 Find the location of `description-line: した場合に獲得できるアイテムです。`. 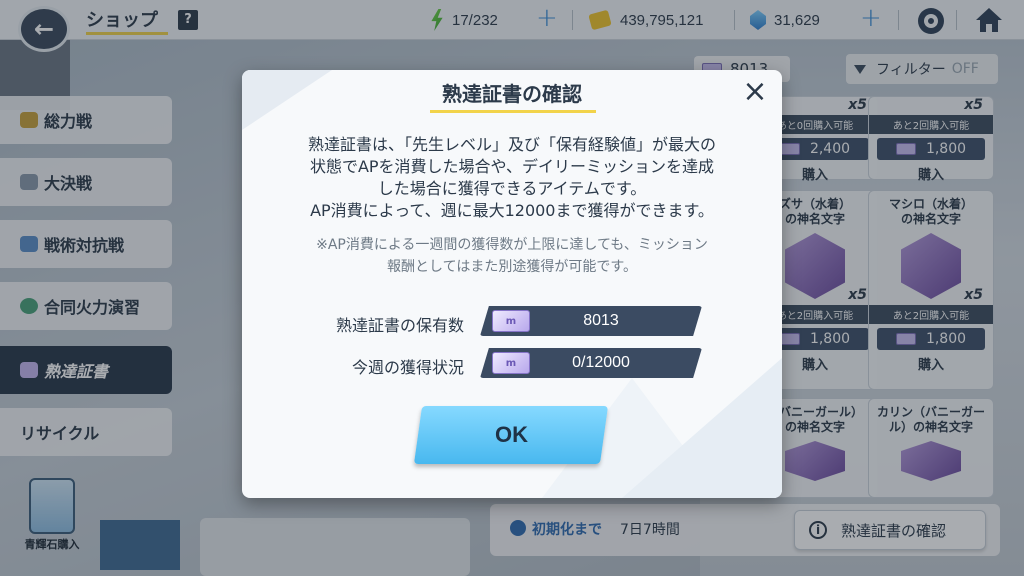

description-line: した場合に獲得できるアイテムです。 is located at coordinates (512, 188).